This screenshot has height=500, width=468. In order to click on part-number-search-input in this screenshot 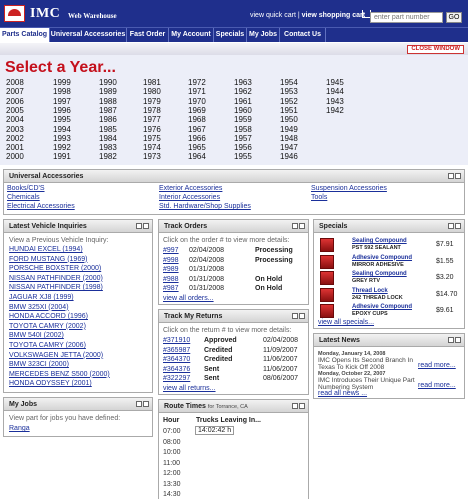, I will do `click(406, 17)`.